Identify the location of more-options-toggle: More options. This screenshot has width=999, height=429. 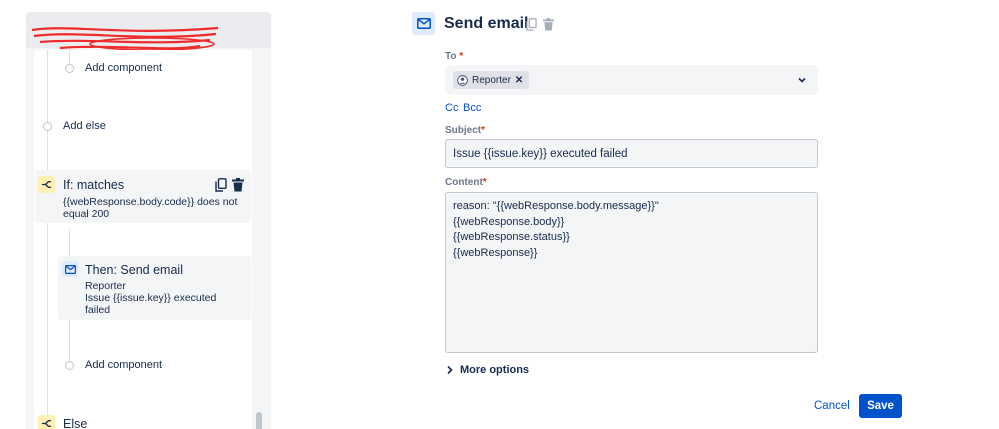
(487, 370).